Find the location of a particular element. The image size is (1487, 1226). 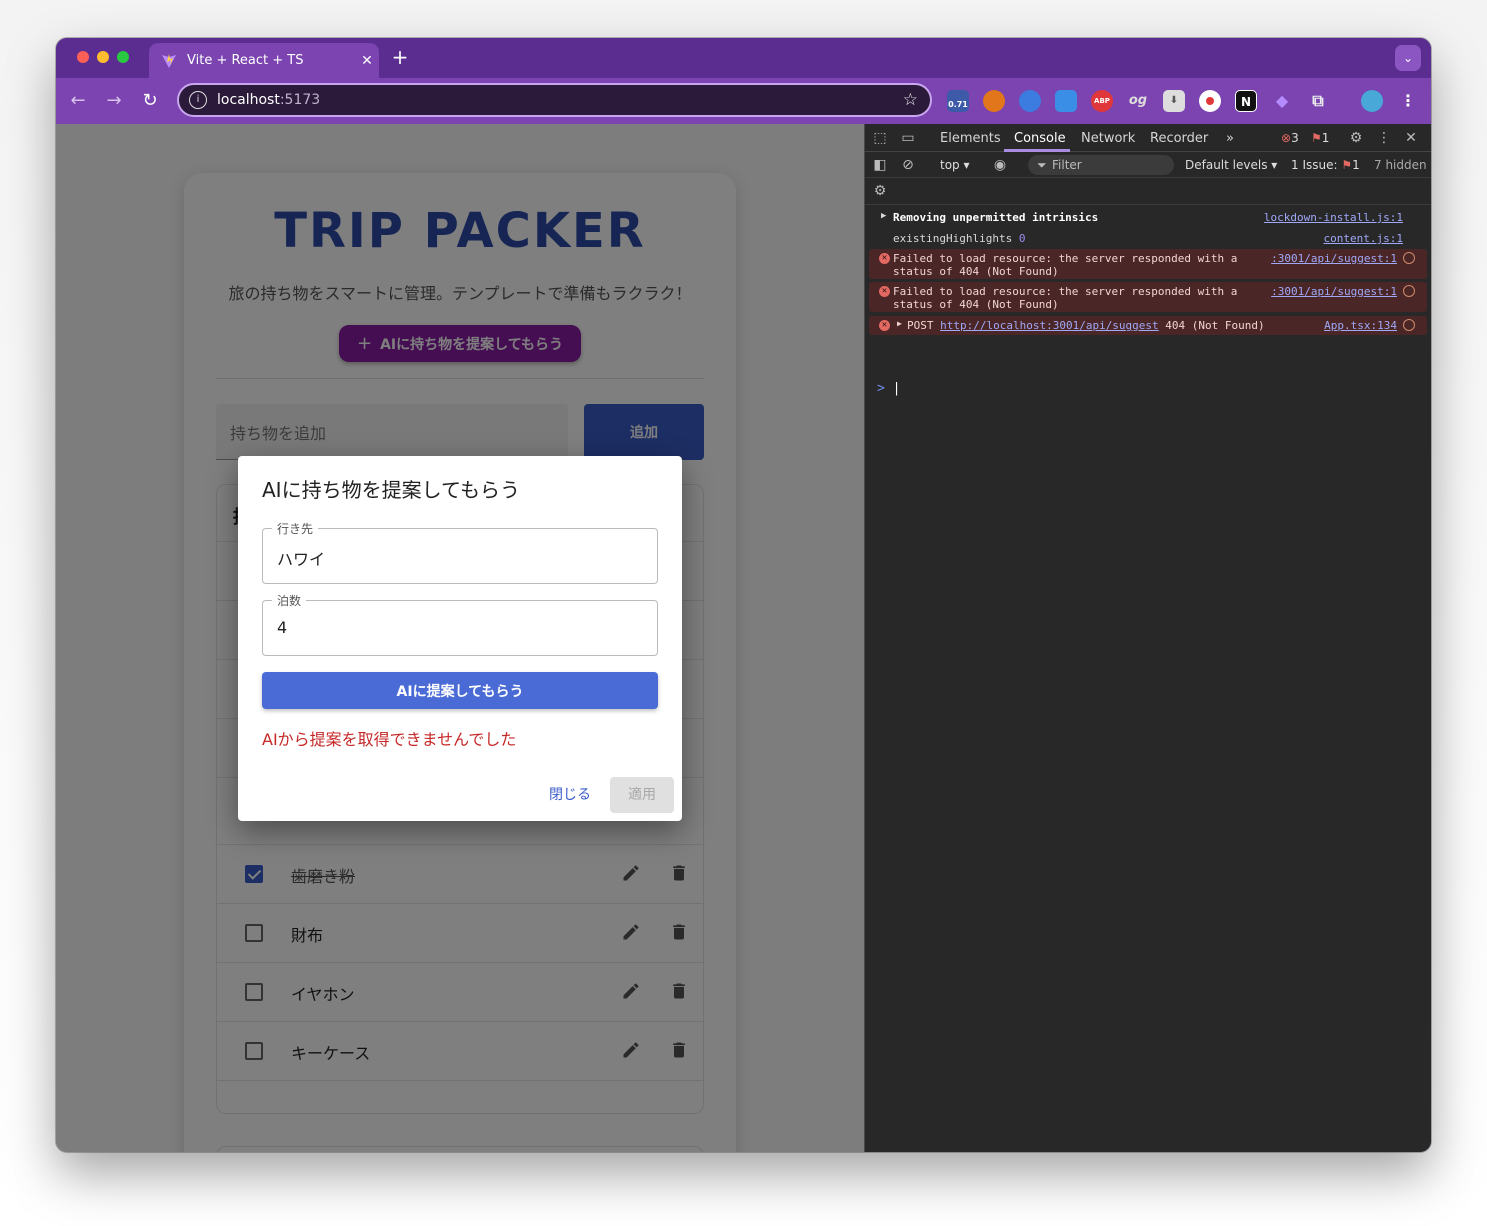

browser-menu-icon: ⋮ is located at coordinates (1408, 101).